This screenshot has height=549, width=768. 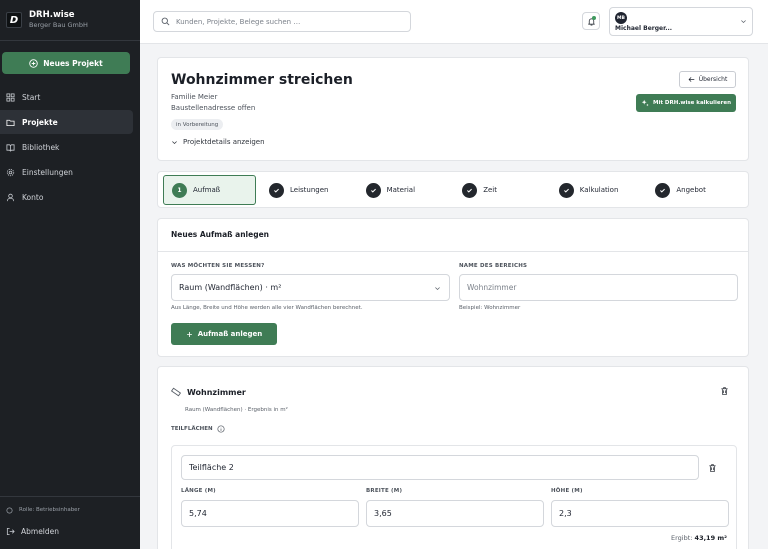 I want to click on result-prefix: Ergibt:, so click(x=682, y=538).